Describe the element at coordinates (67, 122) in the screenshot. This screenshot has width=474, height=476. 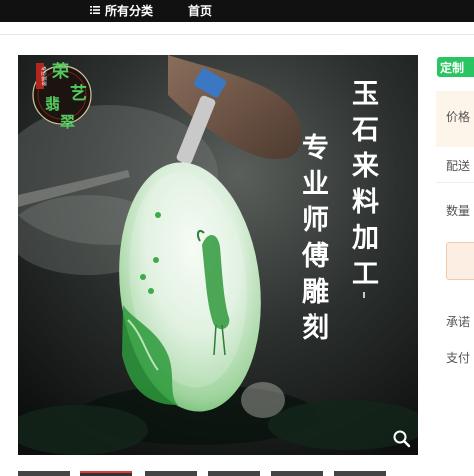
I see `logo-char: 翠` at that location.